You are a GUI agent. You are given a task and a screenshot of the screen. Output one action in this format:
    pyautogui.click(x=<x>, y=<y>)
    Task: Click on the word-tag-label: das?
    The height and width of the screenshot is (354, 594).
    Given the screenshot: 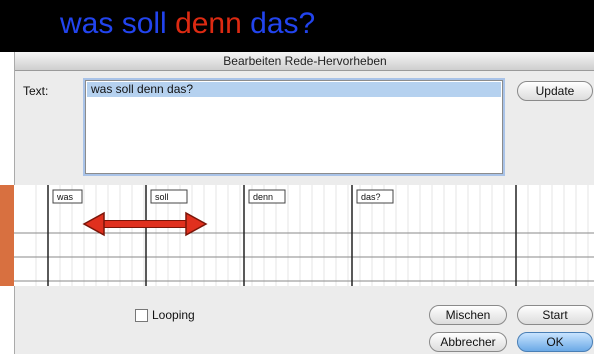 What is the action you would take?
    pyautogui.click(x=371, y=197)
    